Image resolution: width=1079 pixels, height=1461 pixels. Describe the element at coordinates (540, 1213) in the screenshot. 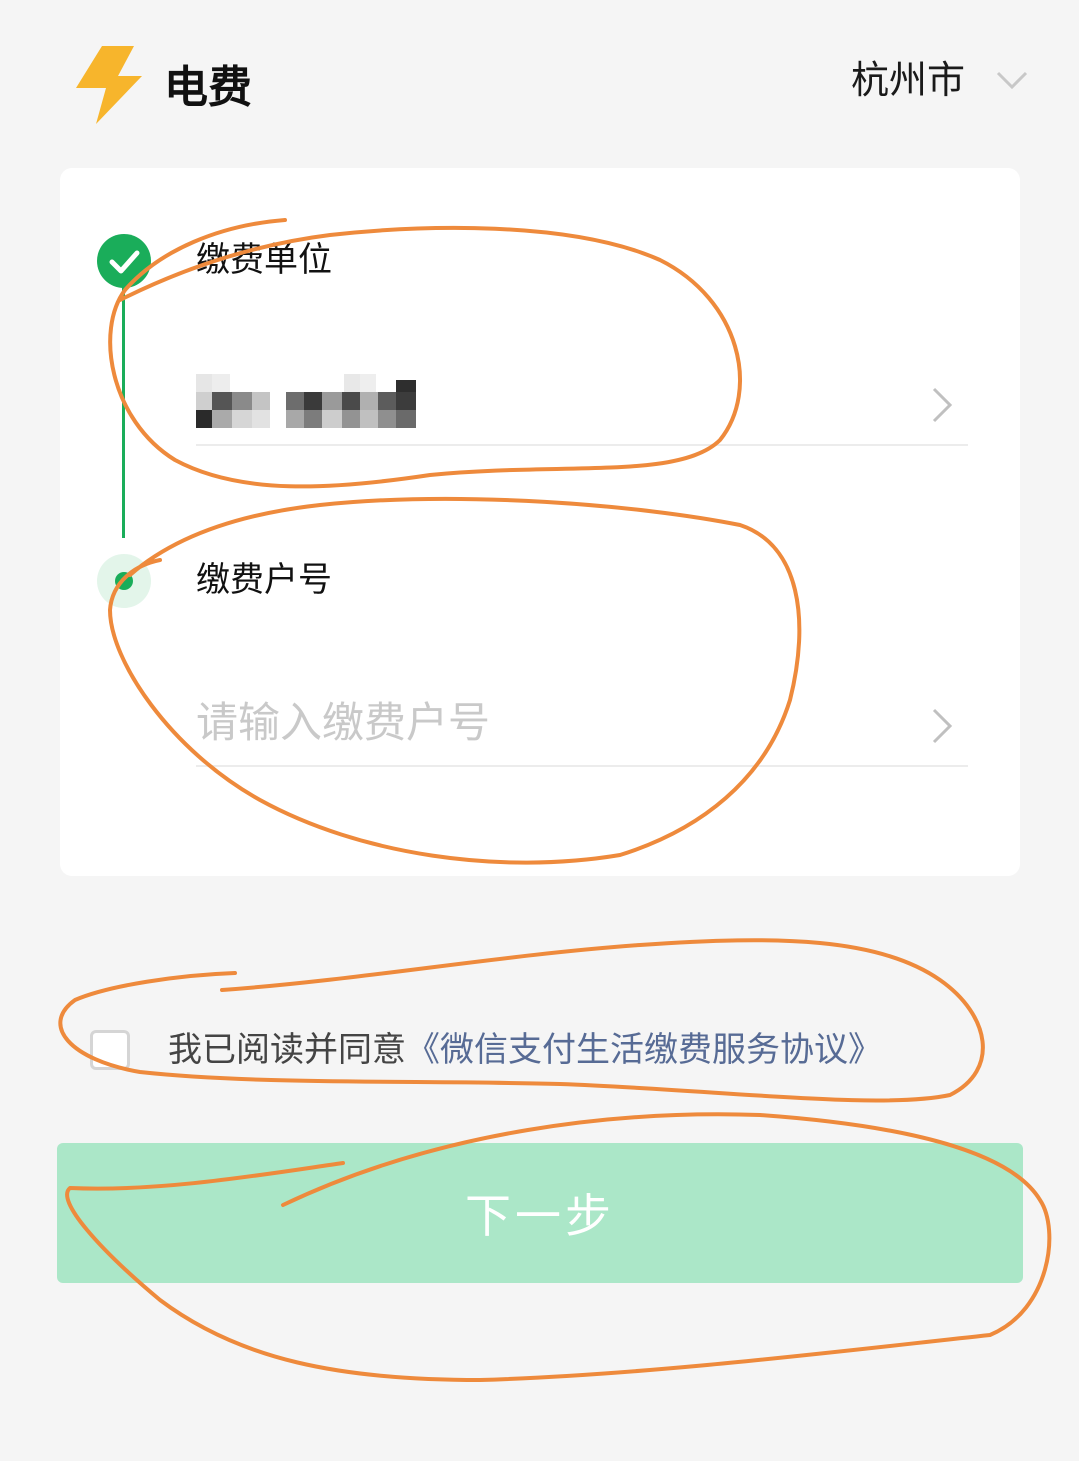

I see `next-step-button: 下一步` at that location.